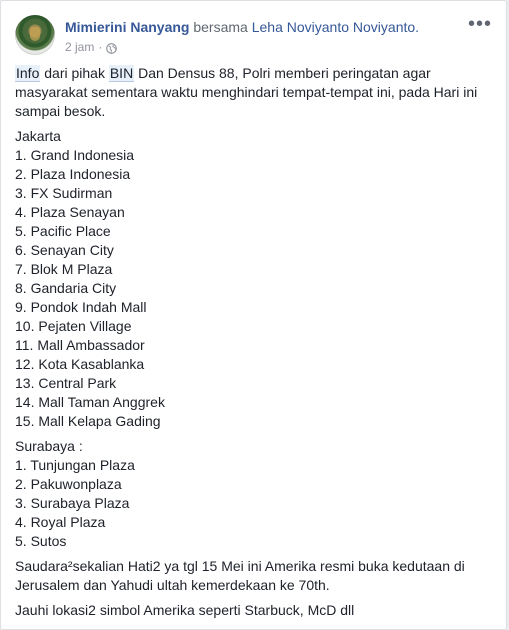  Describe the element at coordinates (112, 48) in the screenshot. I see `globe-icon` at that location.